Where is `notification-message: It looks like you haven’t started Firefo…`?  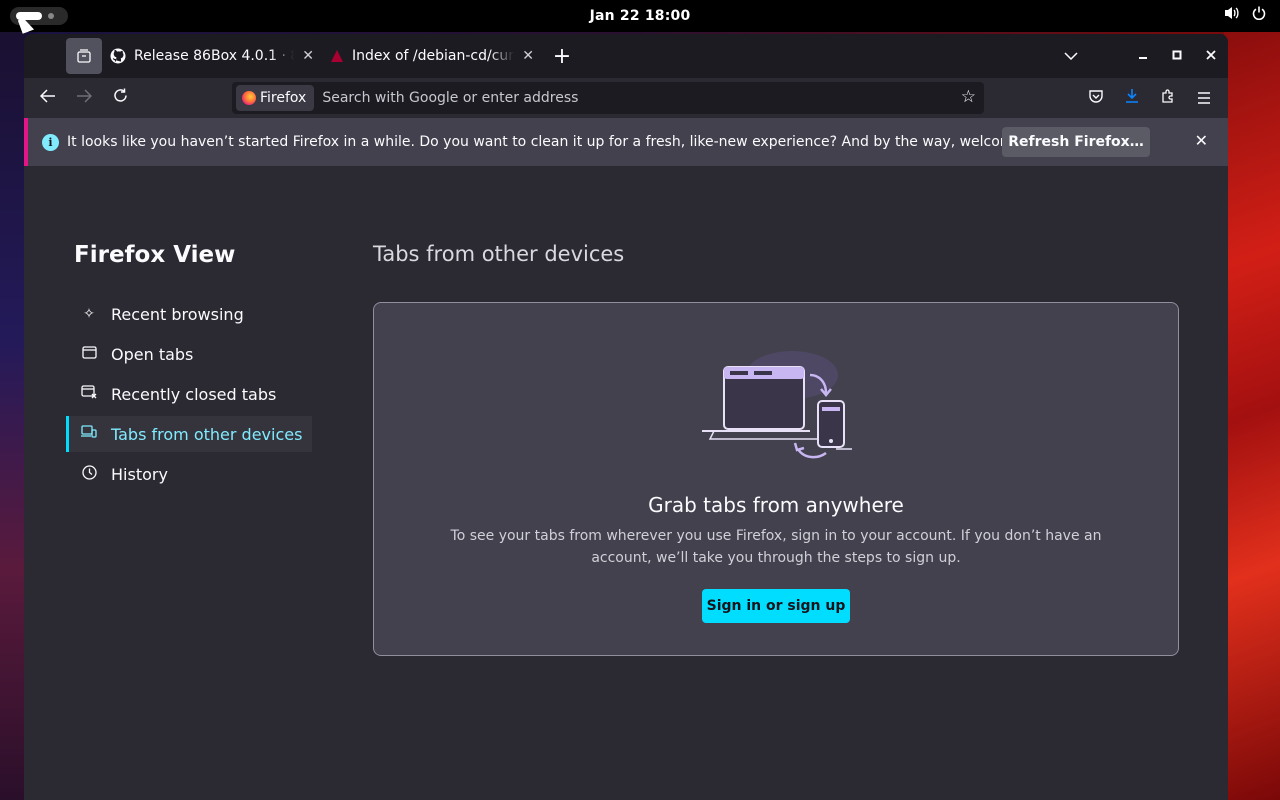
notification-message: It looks like you haven’t started Firefo… is located at coordinates (566, 142).